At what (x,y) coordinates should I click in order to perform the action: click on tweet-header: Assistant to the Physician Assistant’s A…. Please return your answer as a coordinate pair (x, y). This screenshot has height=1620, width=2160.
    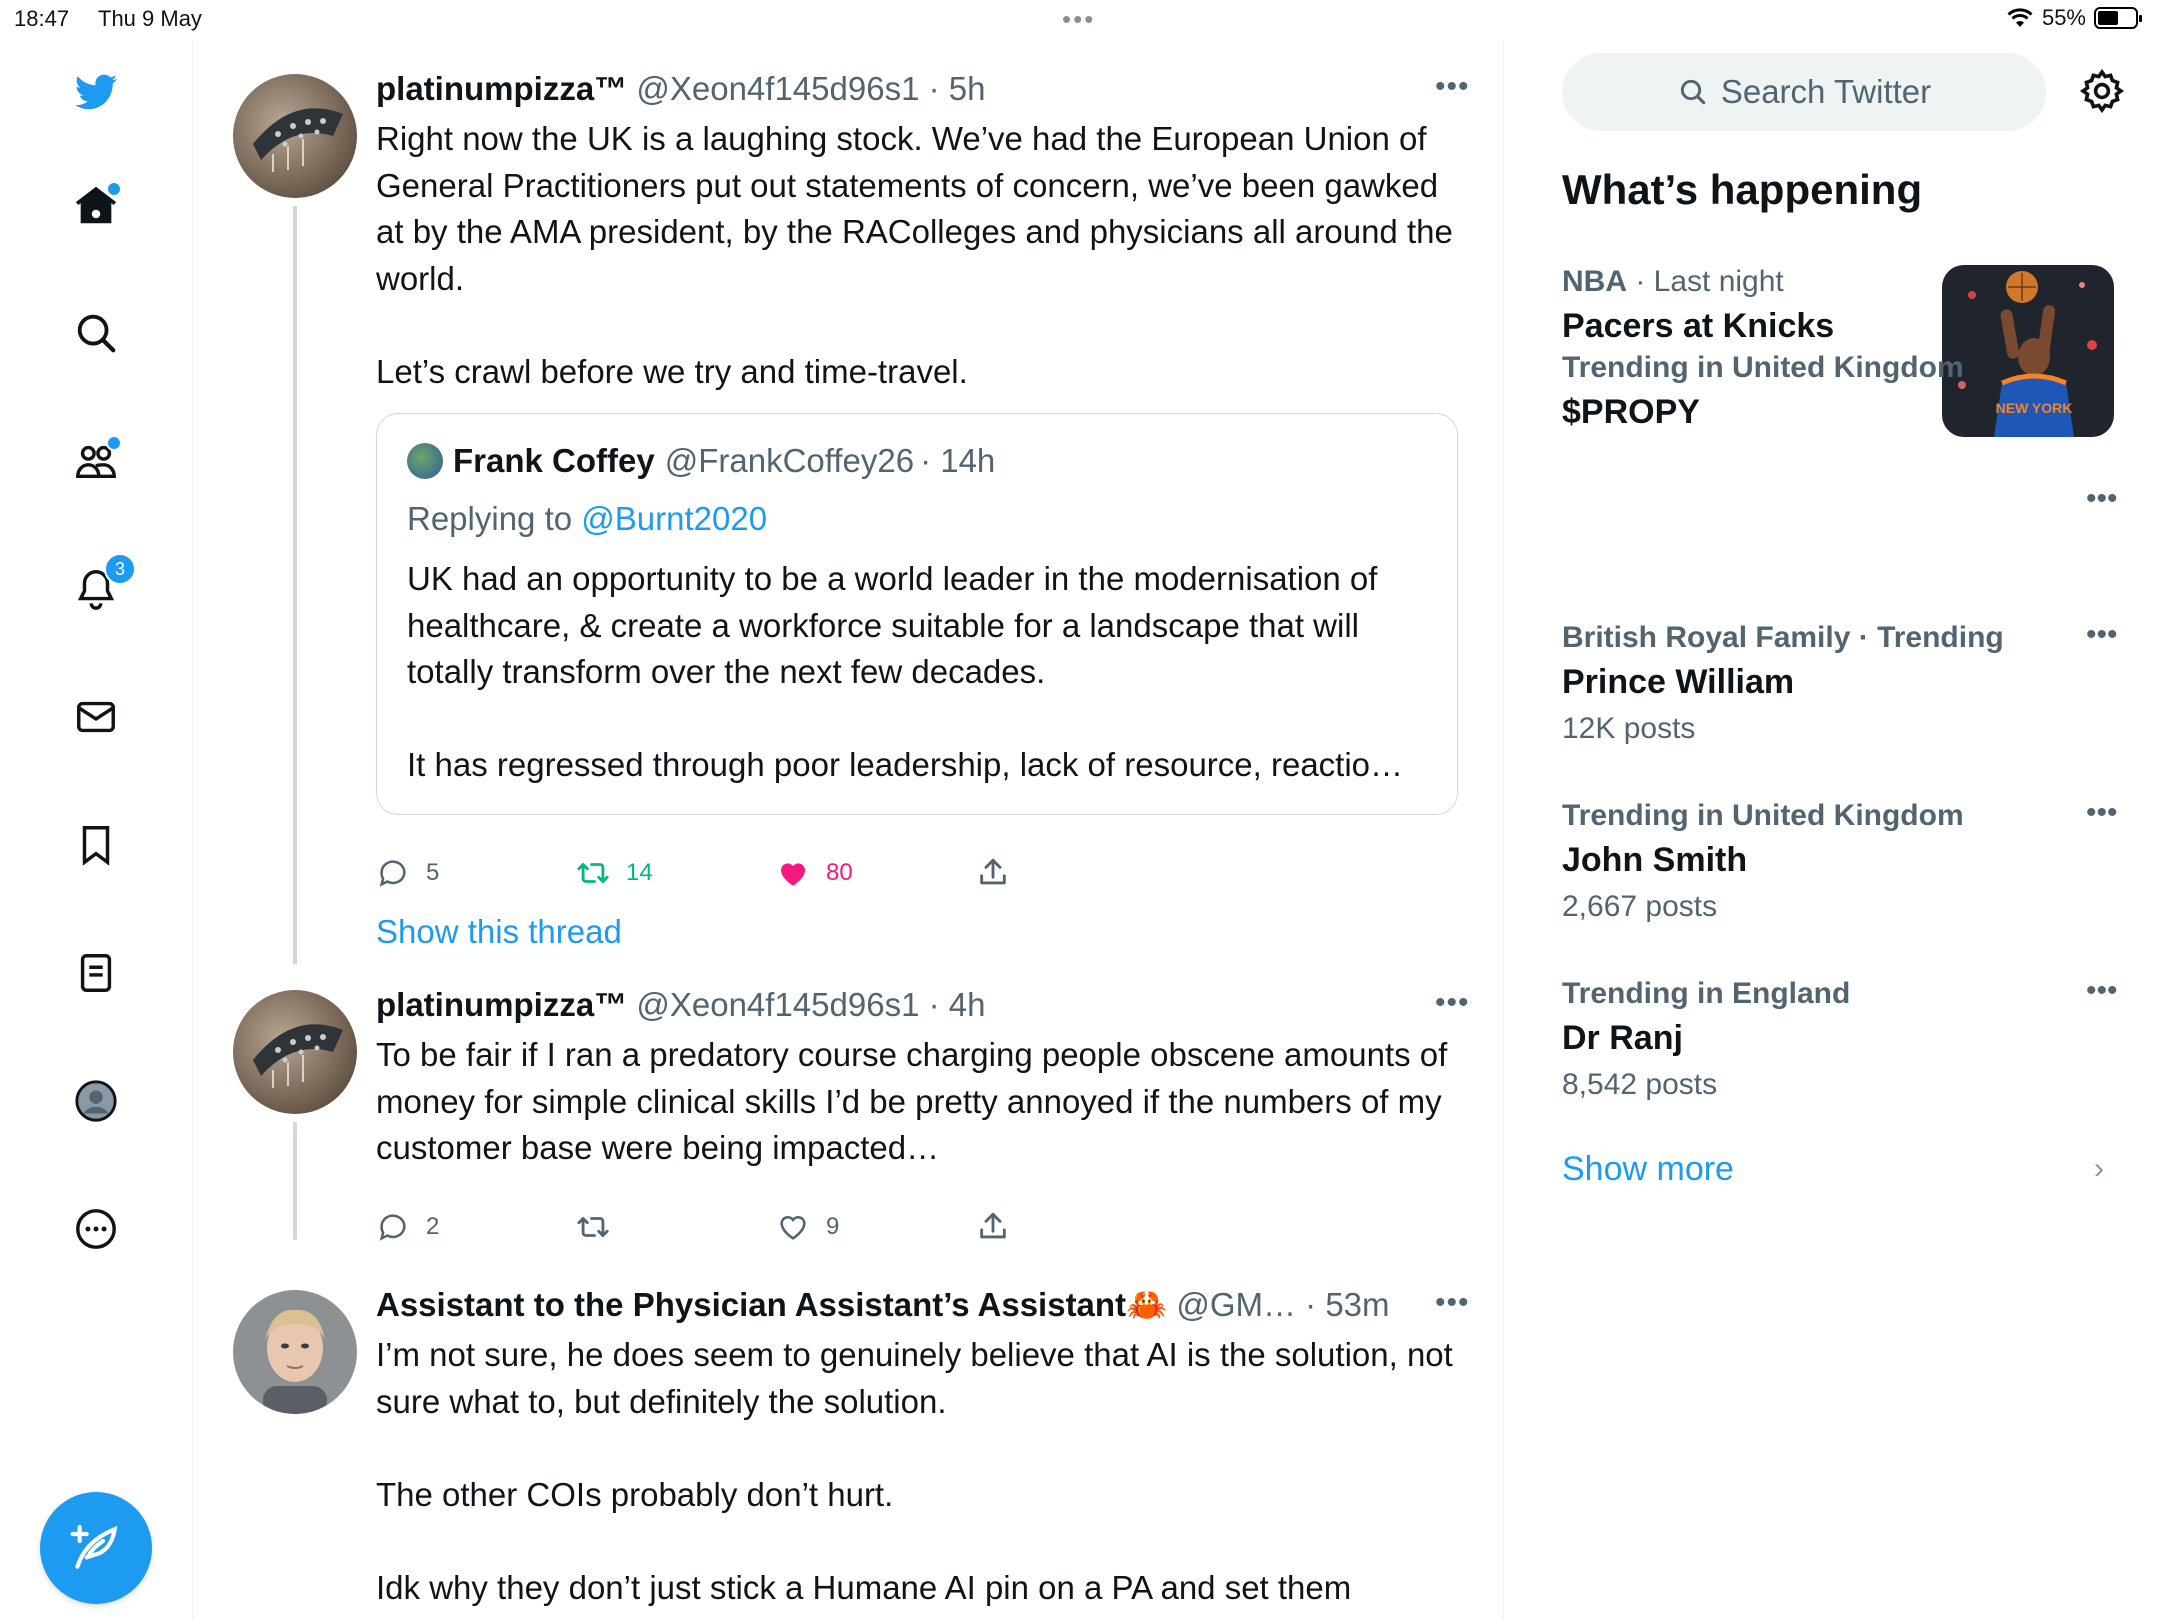
    Looking at the image, I should click on (883, 1305).